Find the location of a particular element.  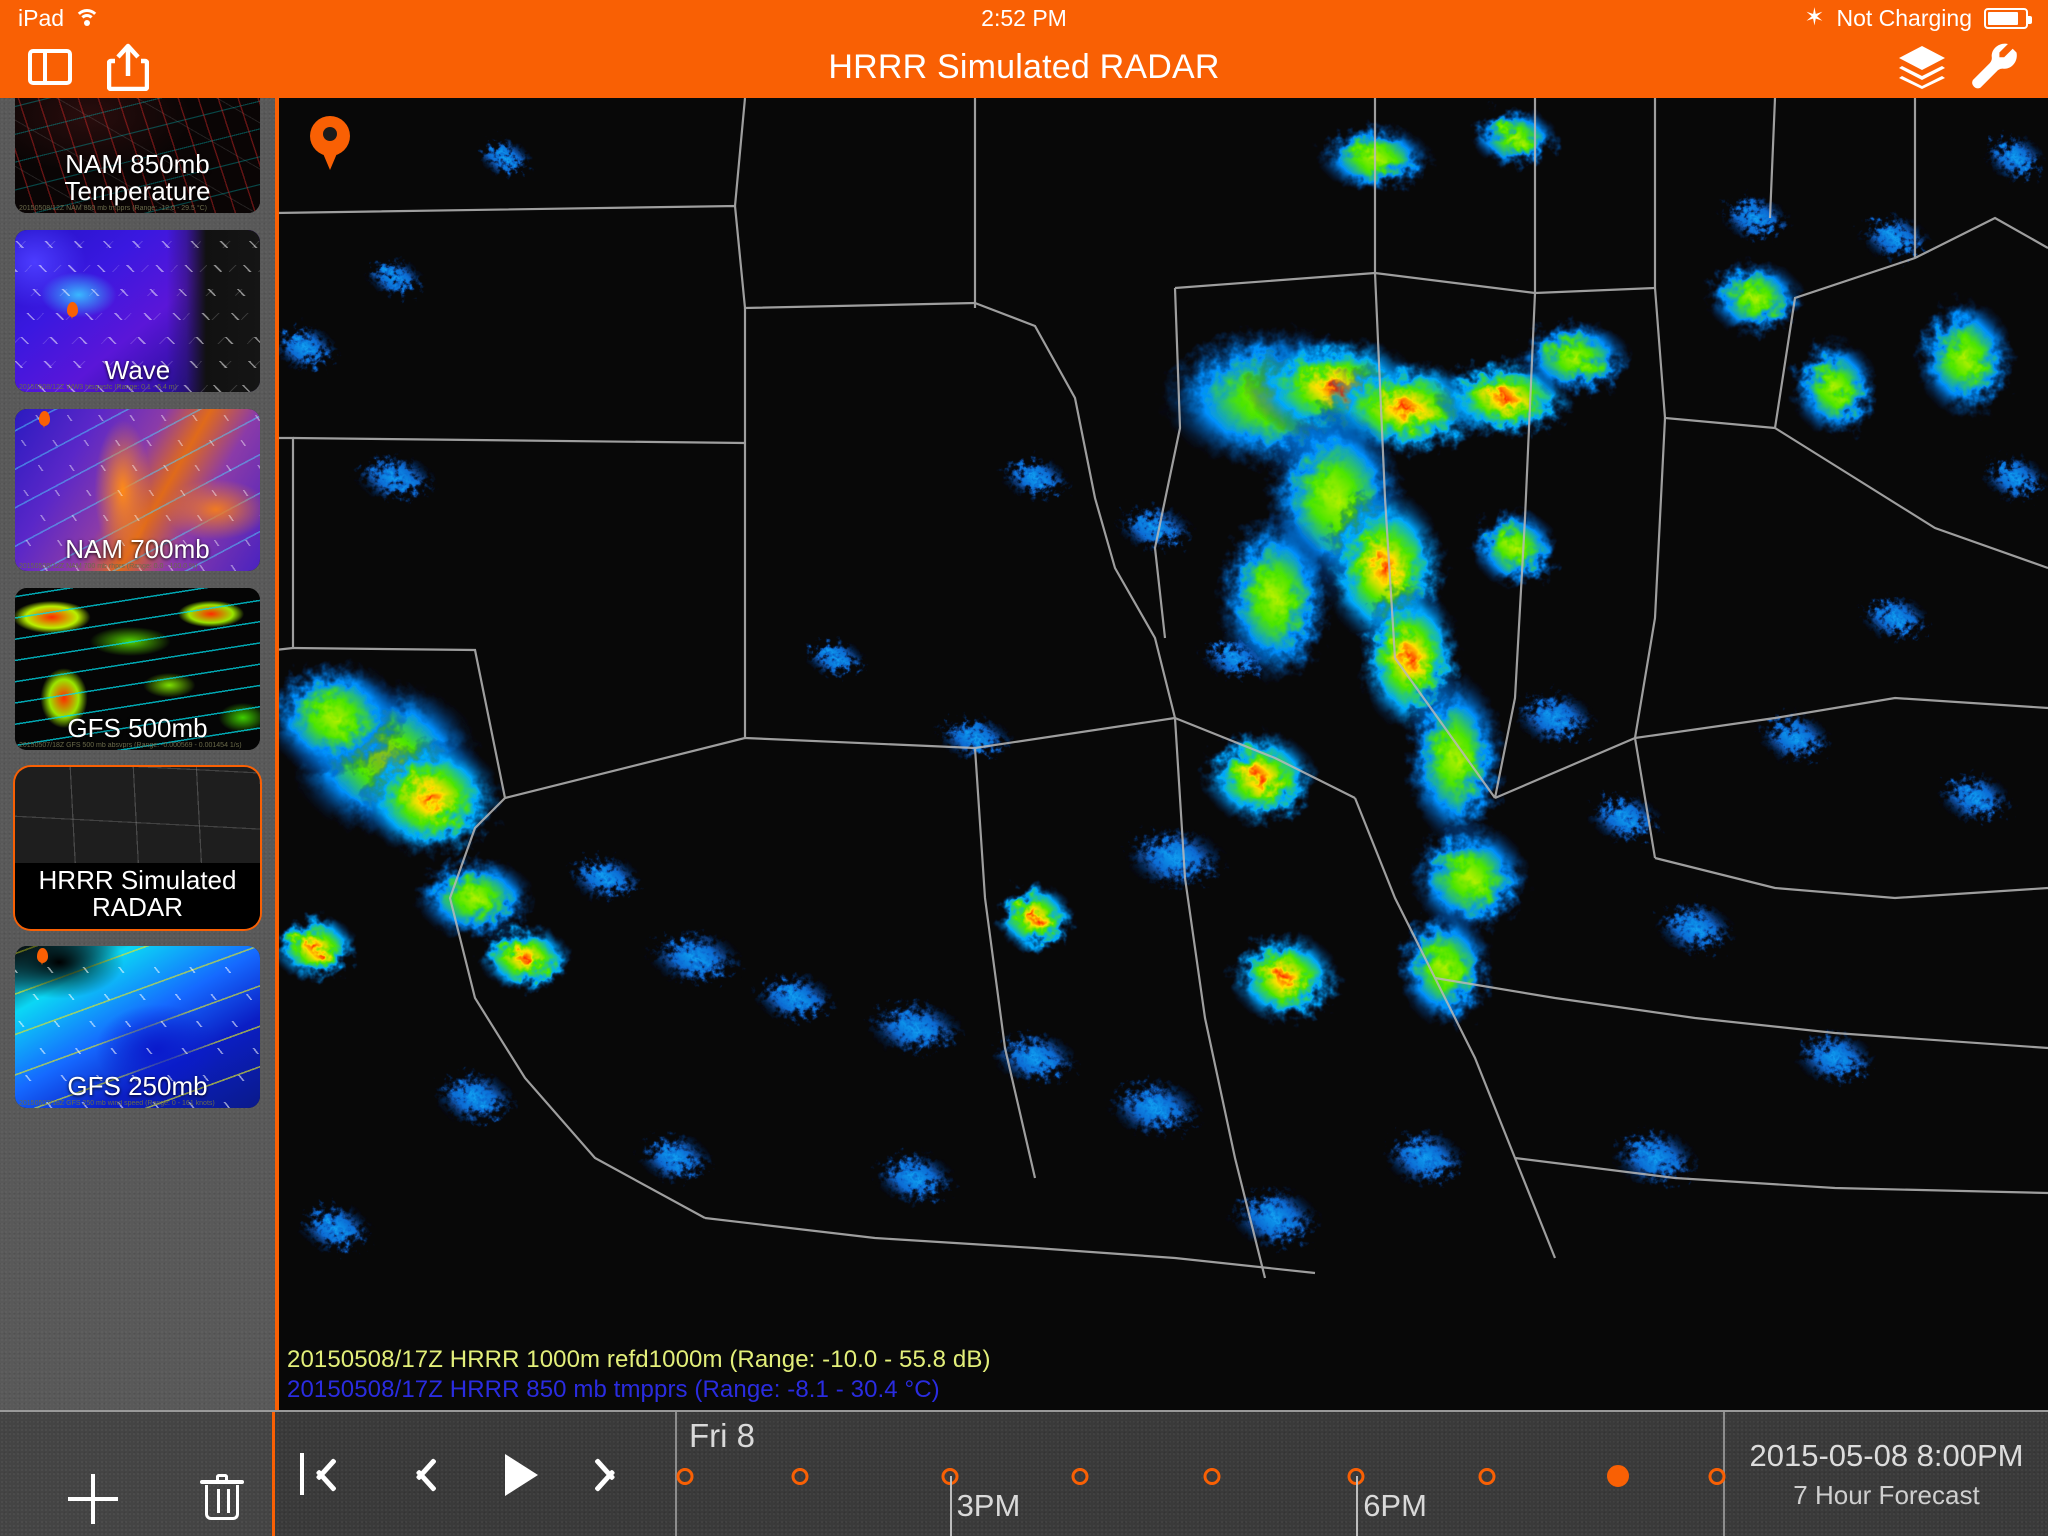

forecast-datetime: 2015-05-08 8:00PM is located at coordinates (1886, 1455).